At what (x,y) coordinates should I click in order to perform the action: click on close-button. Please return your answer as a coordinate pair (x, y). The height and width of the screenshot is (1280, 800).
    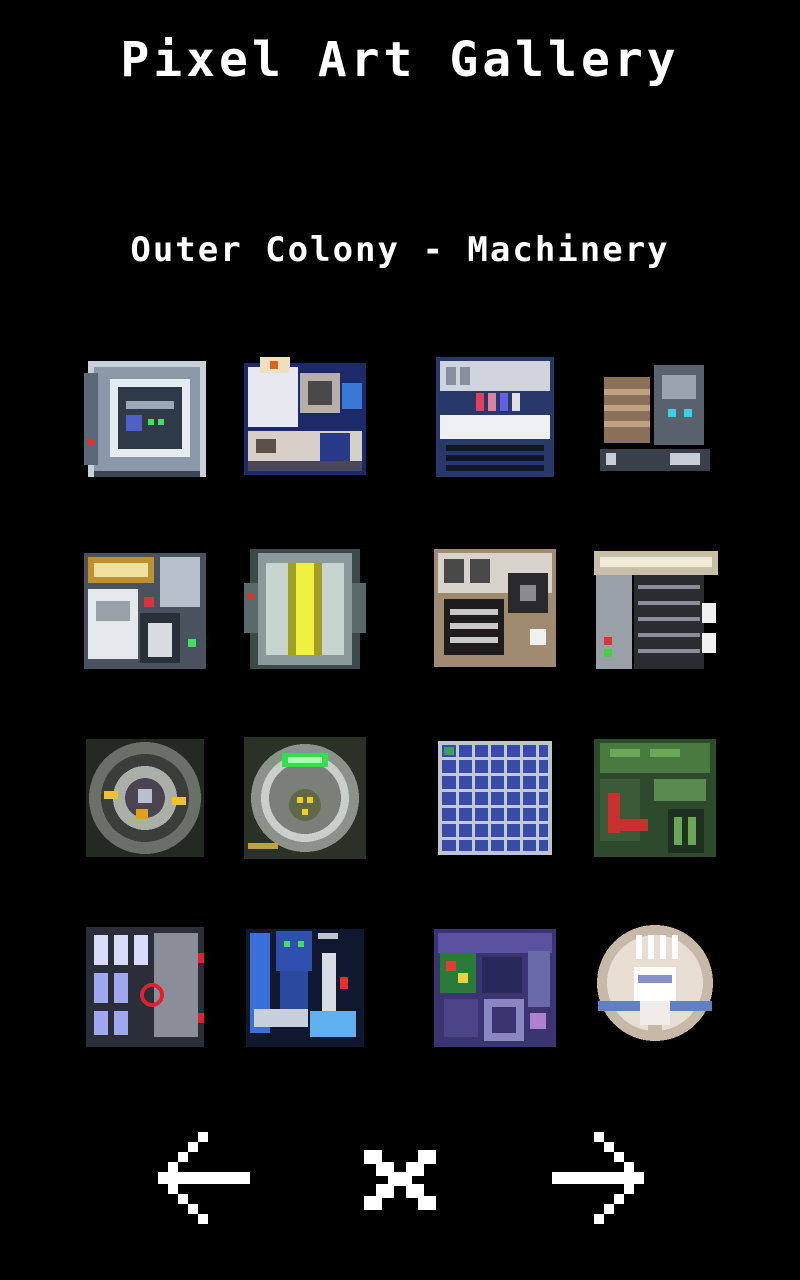
    Looking at the image, I should click on (400, 1178).